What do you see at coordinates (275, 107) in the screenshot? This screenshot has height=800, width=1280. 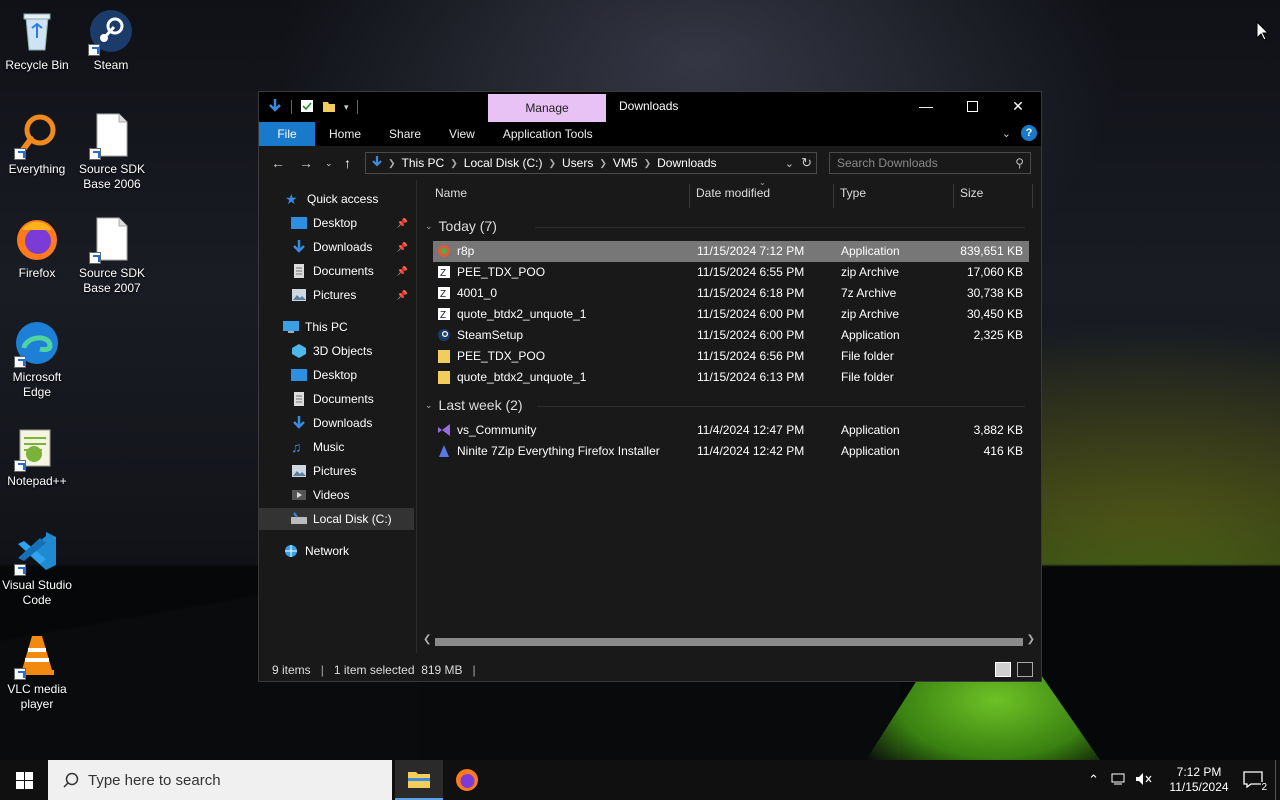 I see `download-arrow-icon` at bounding box center [275, 107].